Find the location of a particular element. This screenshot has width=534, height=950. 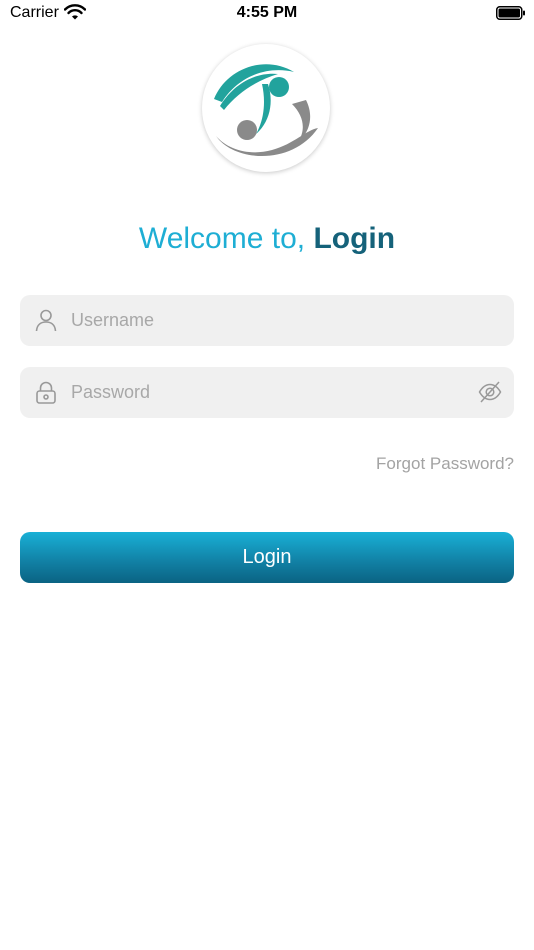

logo-mark-icon is located at coordinates (266, 110).